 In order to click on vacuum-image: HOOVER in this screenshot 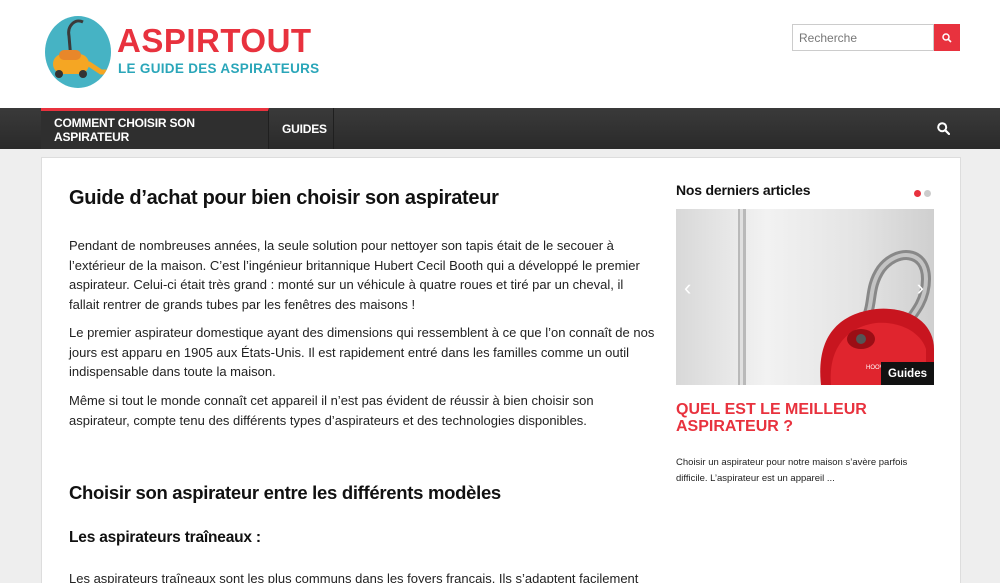, I will do `click(836, 297)`.